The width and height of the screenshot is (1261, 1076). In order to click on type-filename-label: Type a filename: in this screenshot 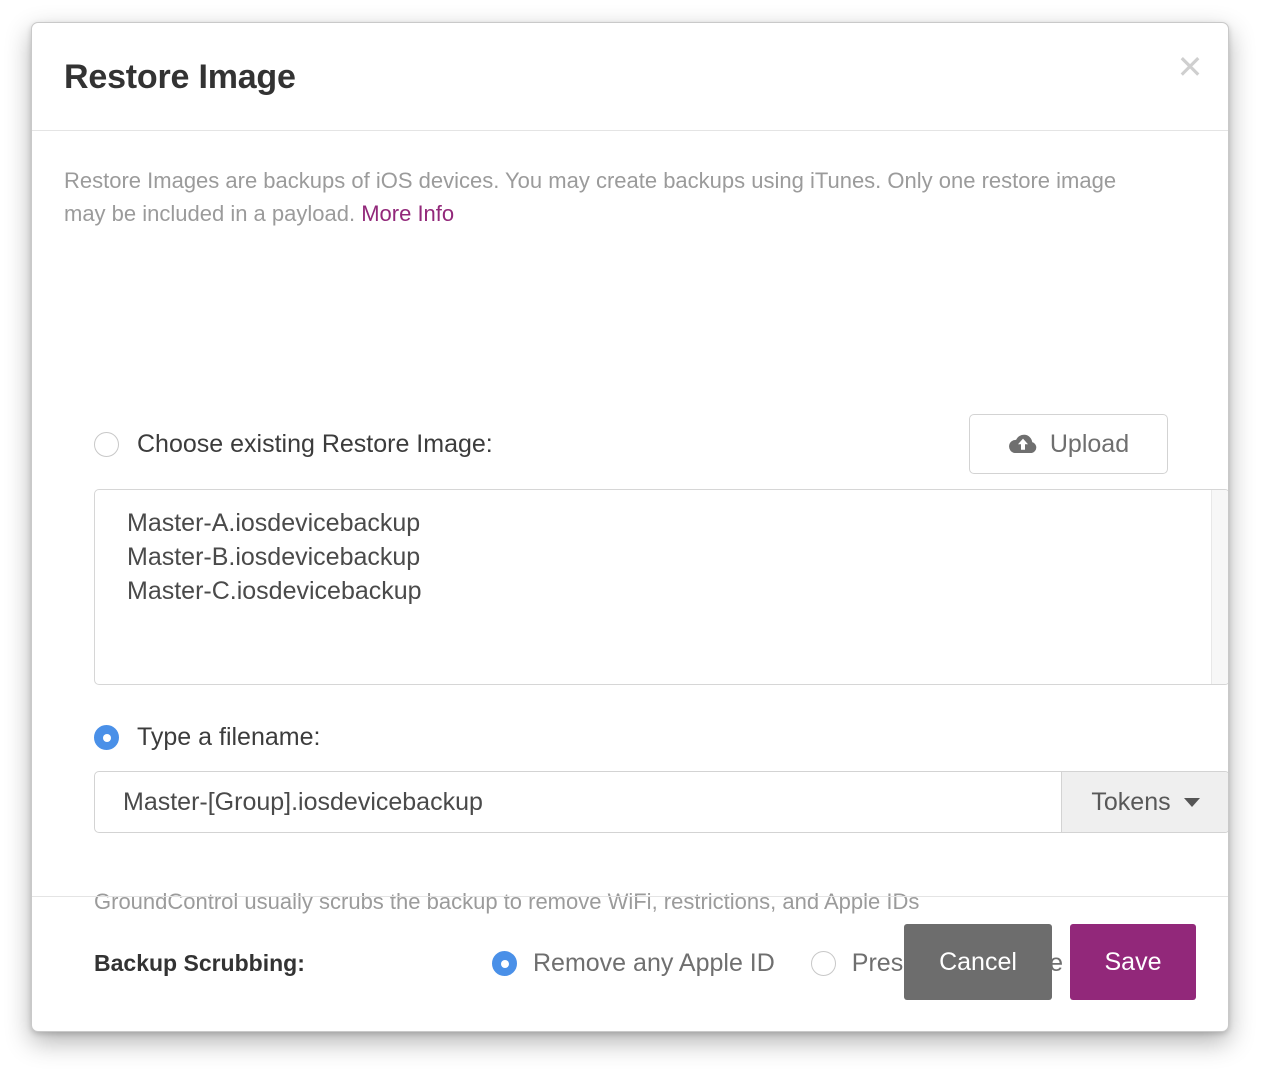, I will do `click(229, 737)`.